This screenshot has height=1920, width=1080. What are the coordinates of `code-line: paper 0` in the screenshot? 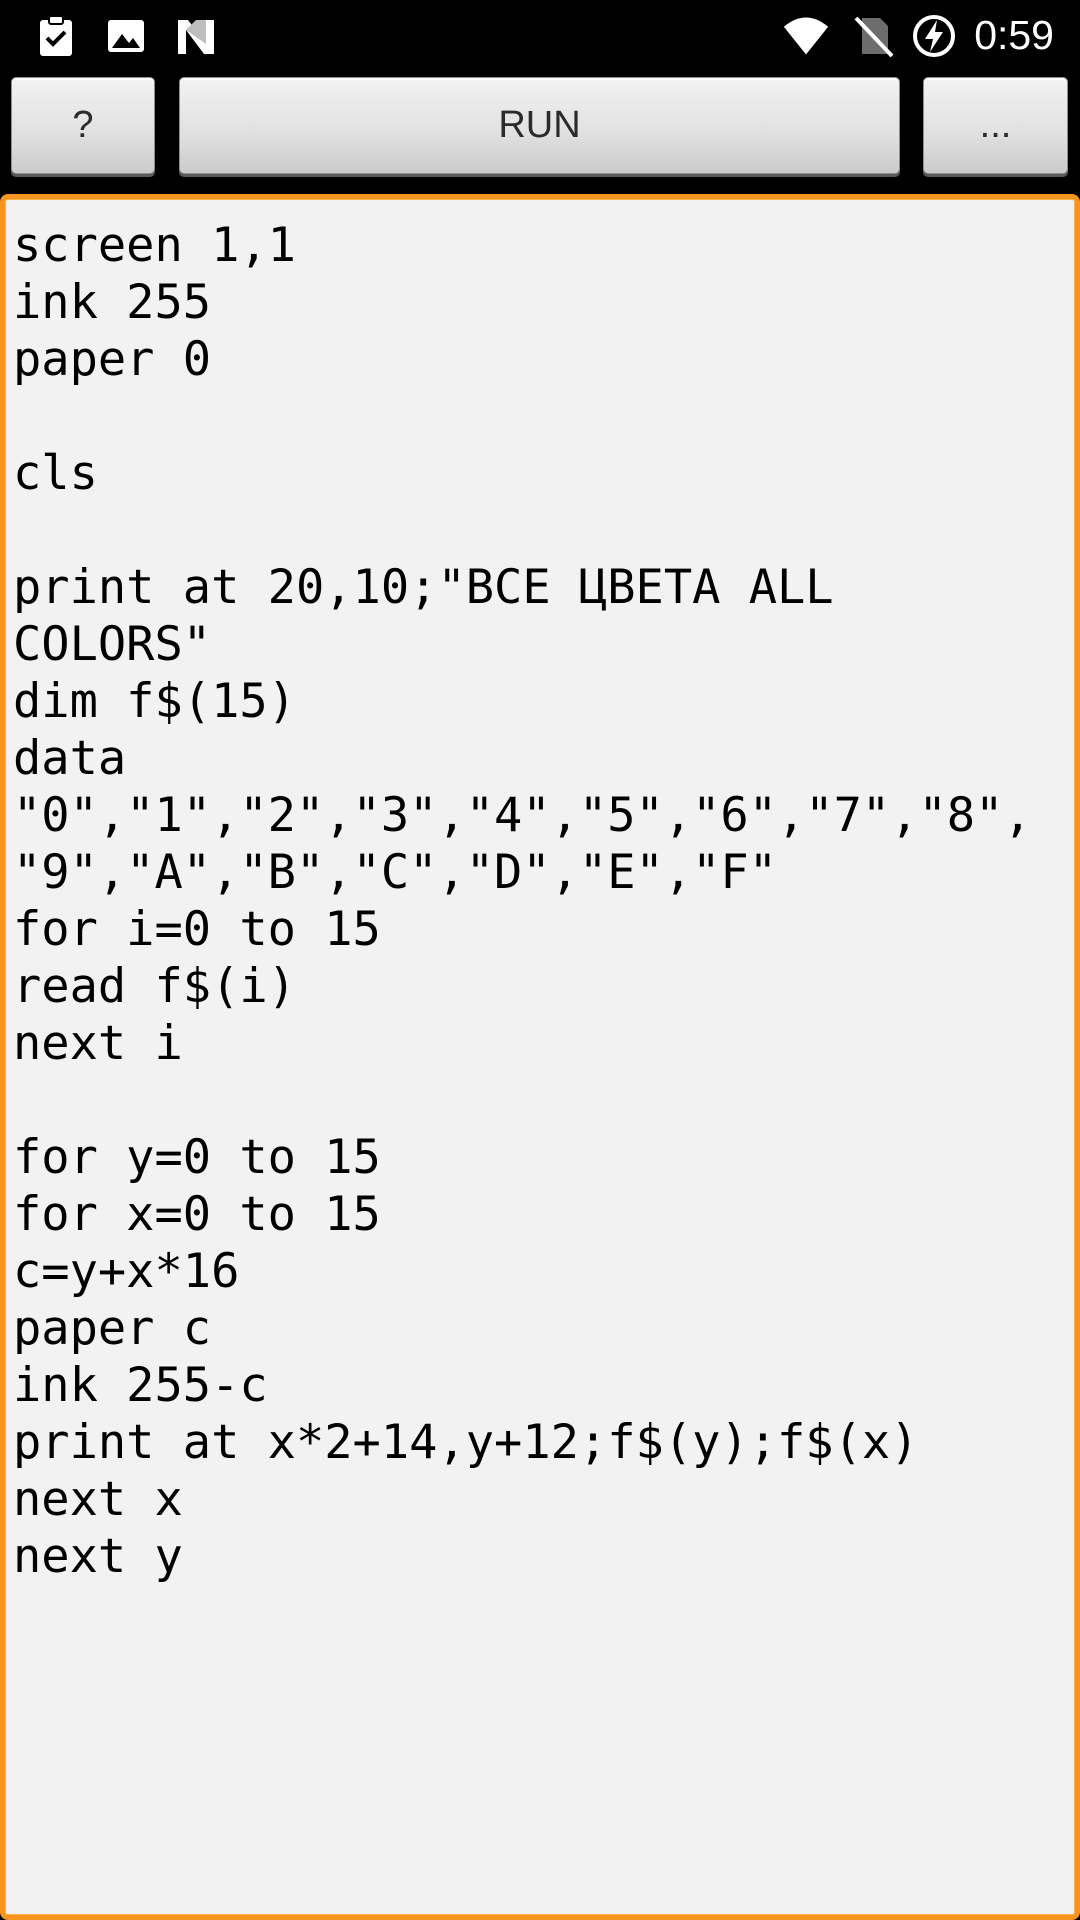 It's located at (112, 359).